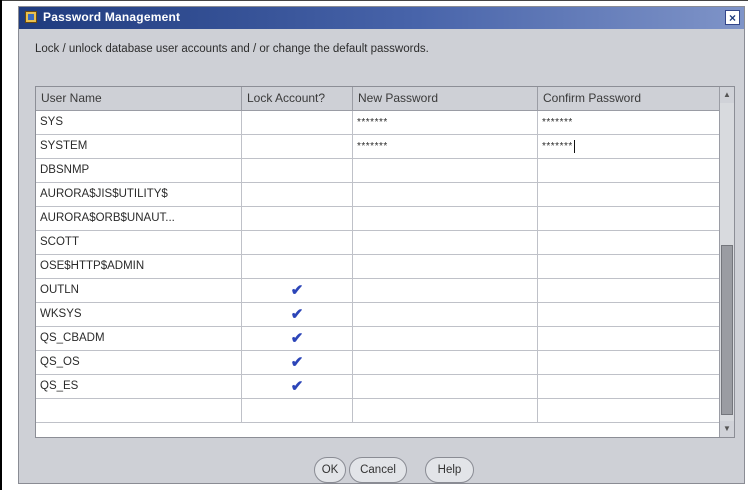 The image size is (748, 490). I want to click on user-name-cell: AURORA$JIS$UTILITY$, so click(139, 194).